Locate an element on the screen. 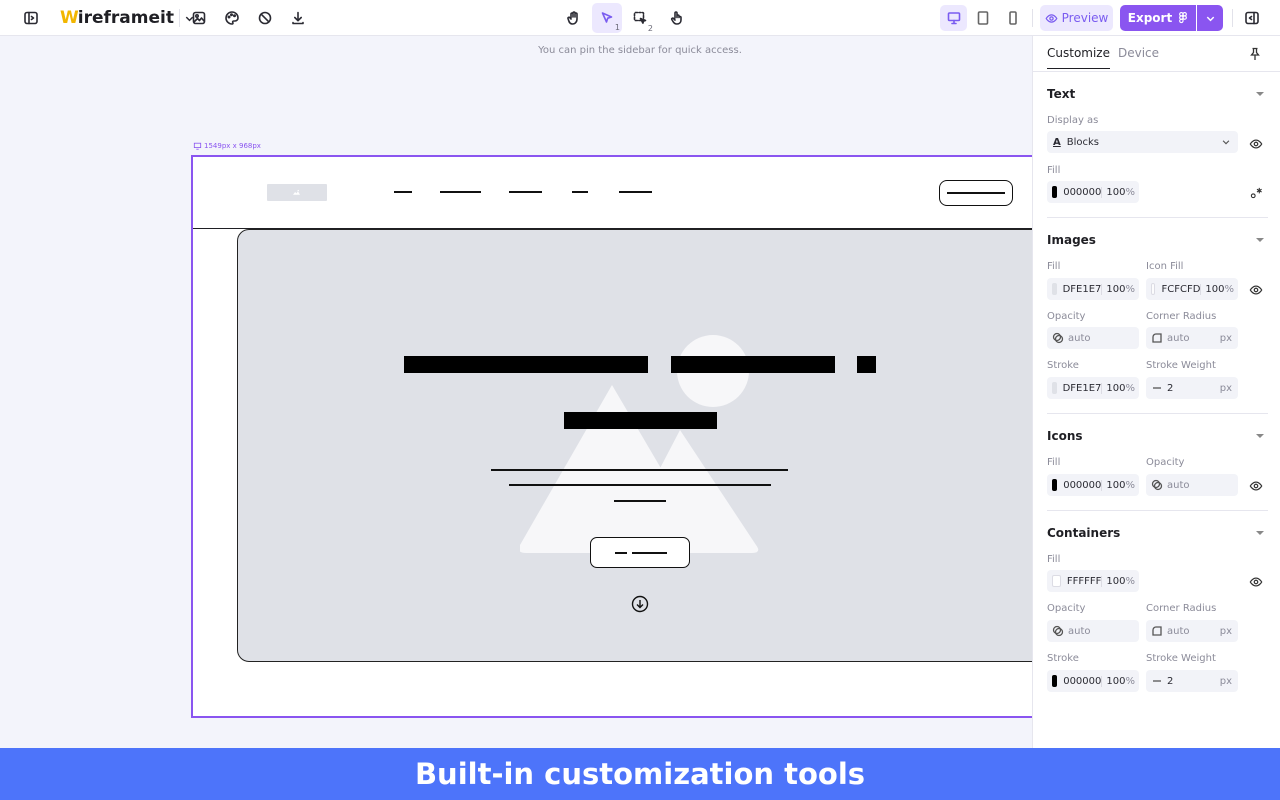  containers-corner-radius-value: auto is located at coordinates (1178, 631).